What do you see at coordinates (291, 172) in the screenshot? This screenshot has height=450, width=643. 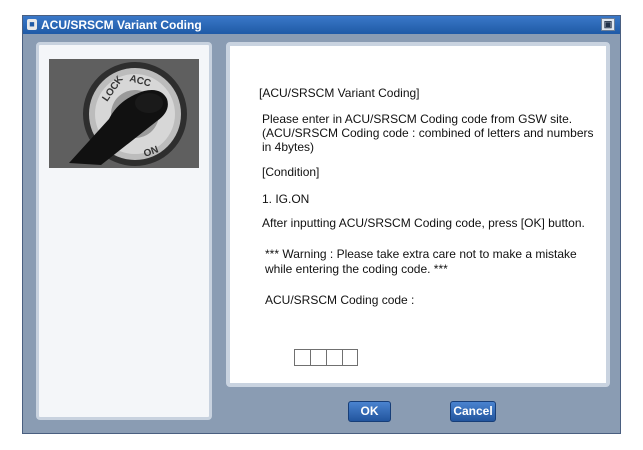 I see `condition-heading: [Condition]` at bounding box center [291, 172].